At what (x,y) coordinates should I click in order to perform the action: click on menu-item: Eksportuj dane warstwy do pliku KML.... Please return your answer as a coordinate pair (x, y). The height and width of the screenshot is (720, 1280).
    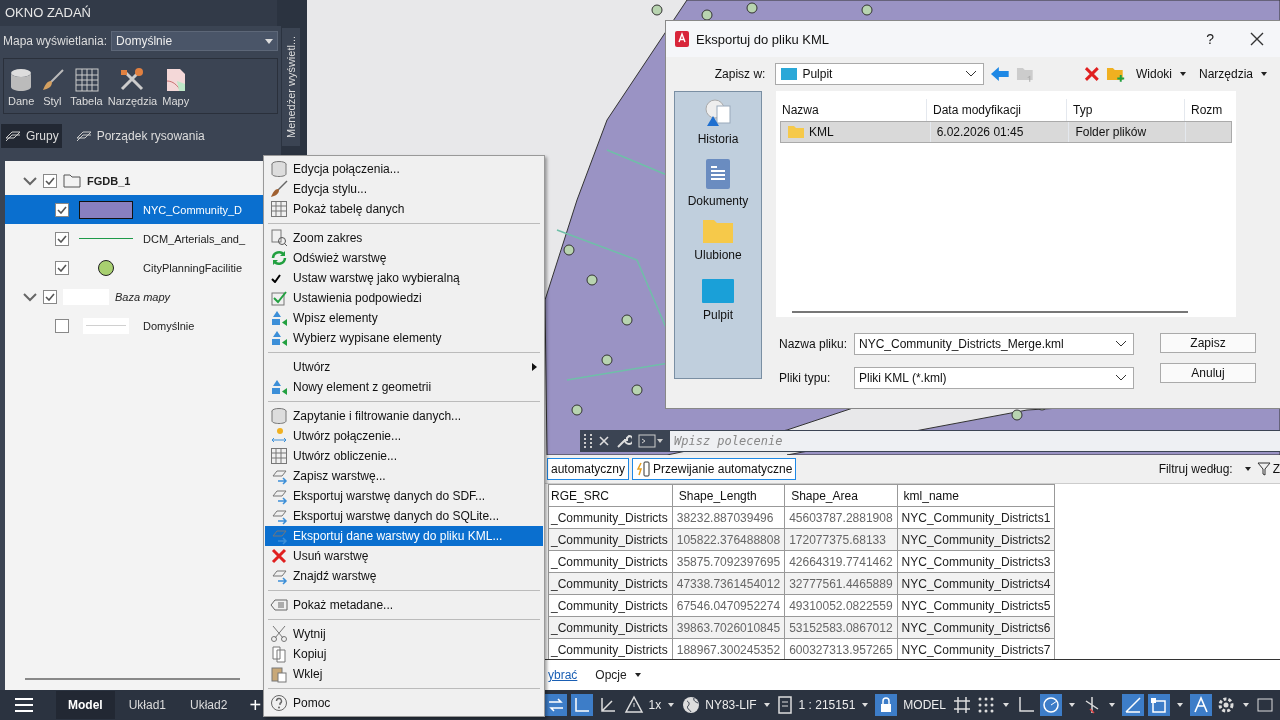
    Looking at the image, I should click on (404, 536).